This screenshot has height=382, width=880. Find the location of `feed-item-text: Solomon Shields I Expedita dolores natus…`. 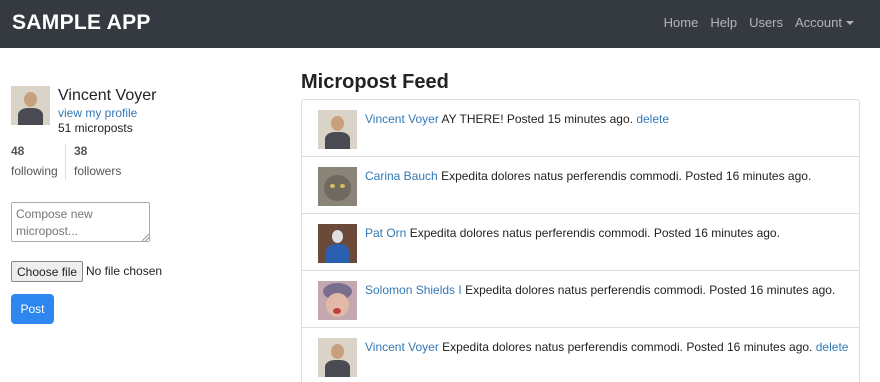

feed-item-text: Solomon Shields I Expedita dolores natus… is located at coordinates (600, 290).